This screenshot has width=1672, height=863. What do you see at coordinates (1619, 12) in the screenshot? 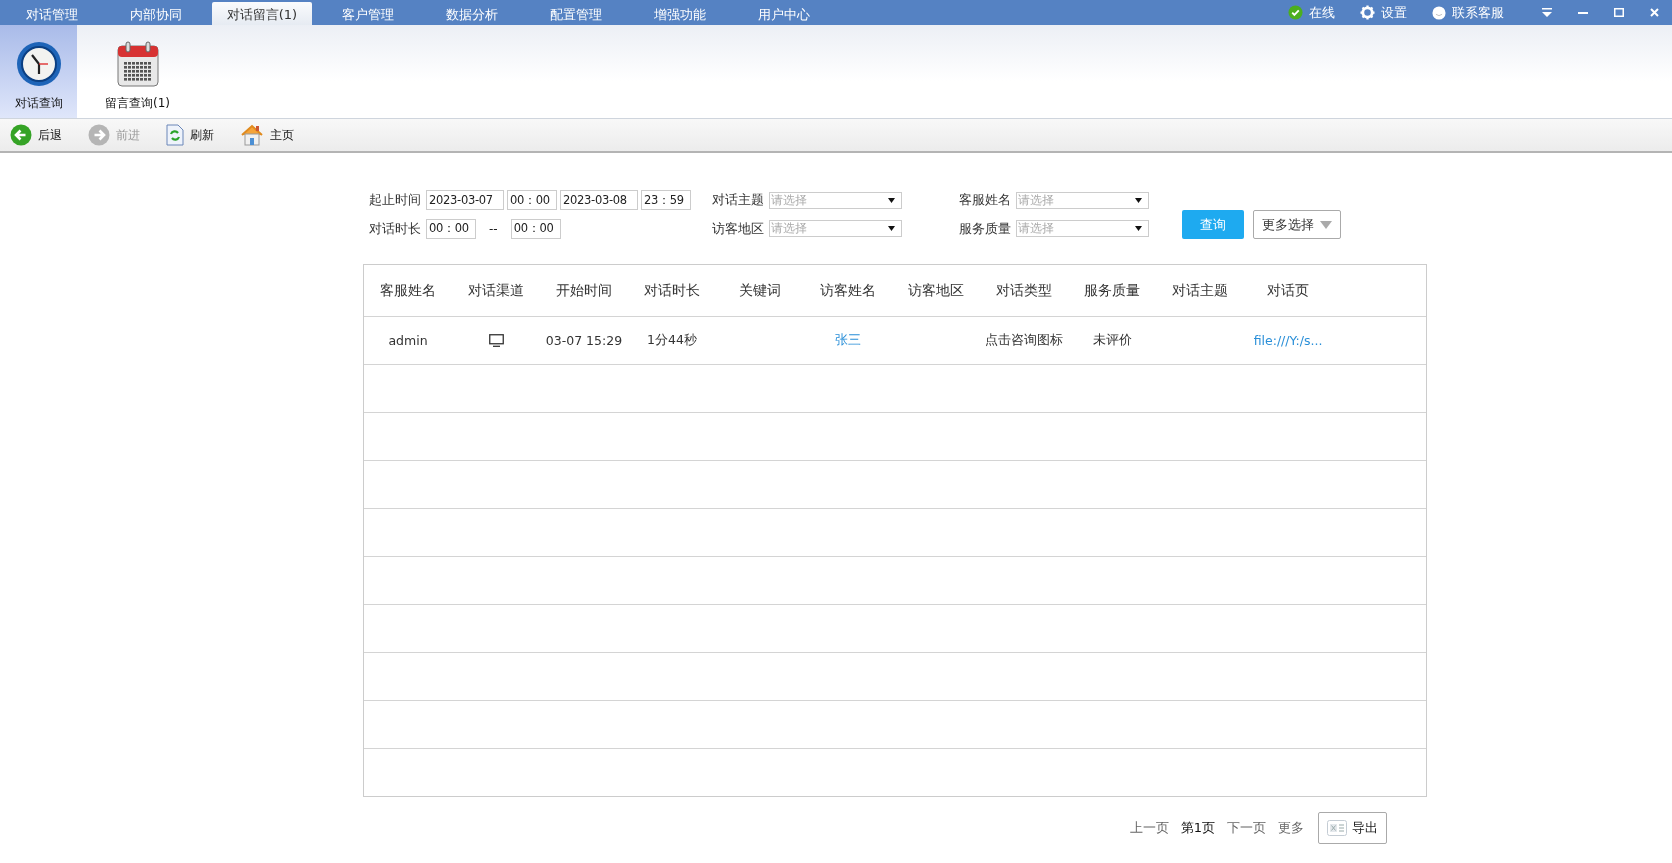
I see `maximize-icon` at bounding box center [1619, 12].